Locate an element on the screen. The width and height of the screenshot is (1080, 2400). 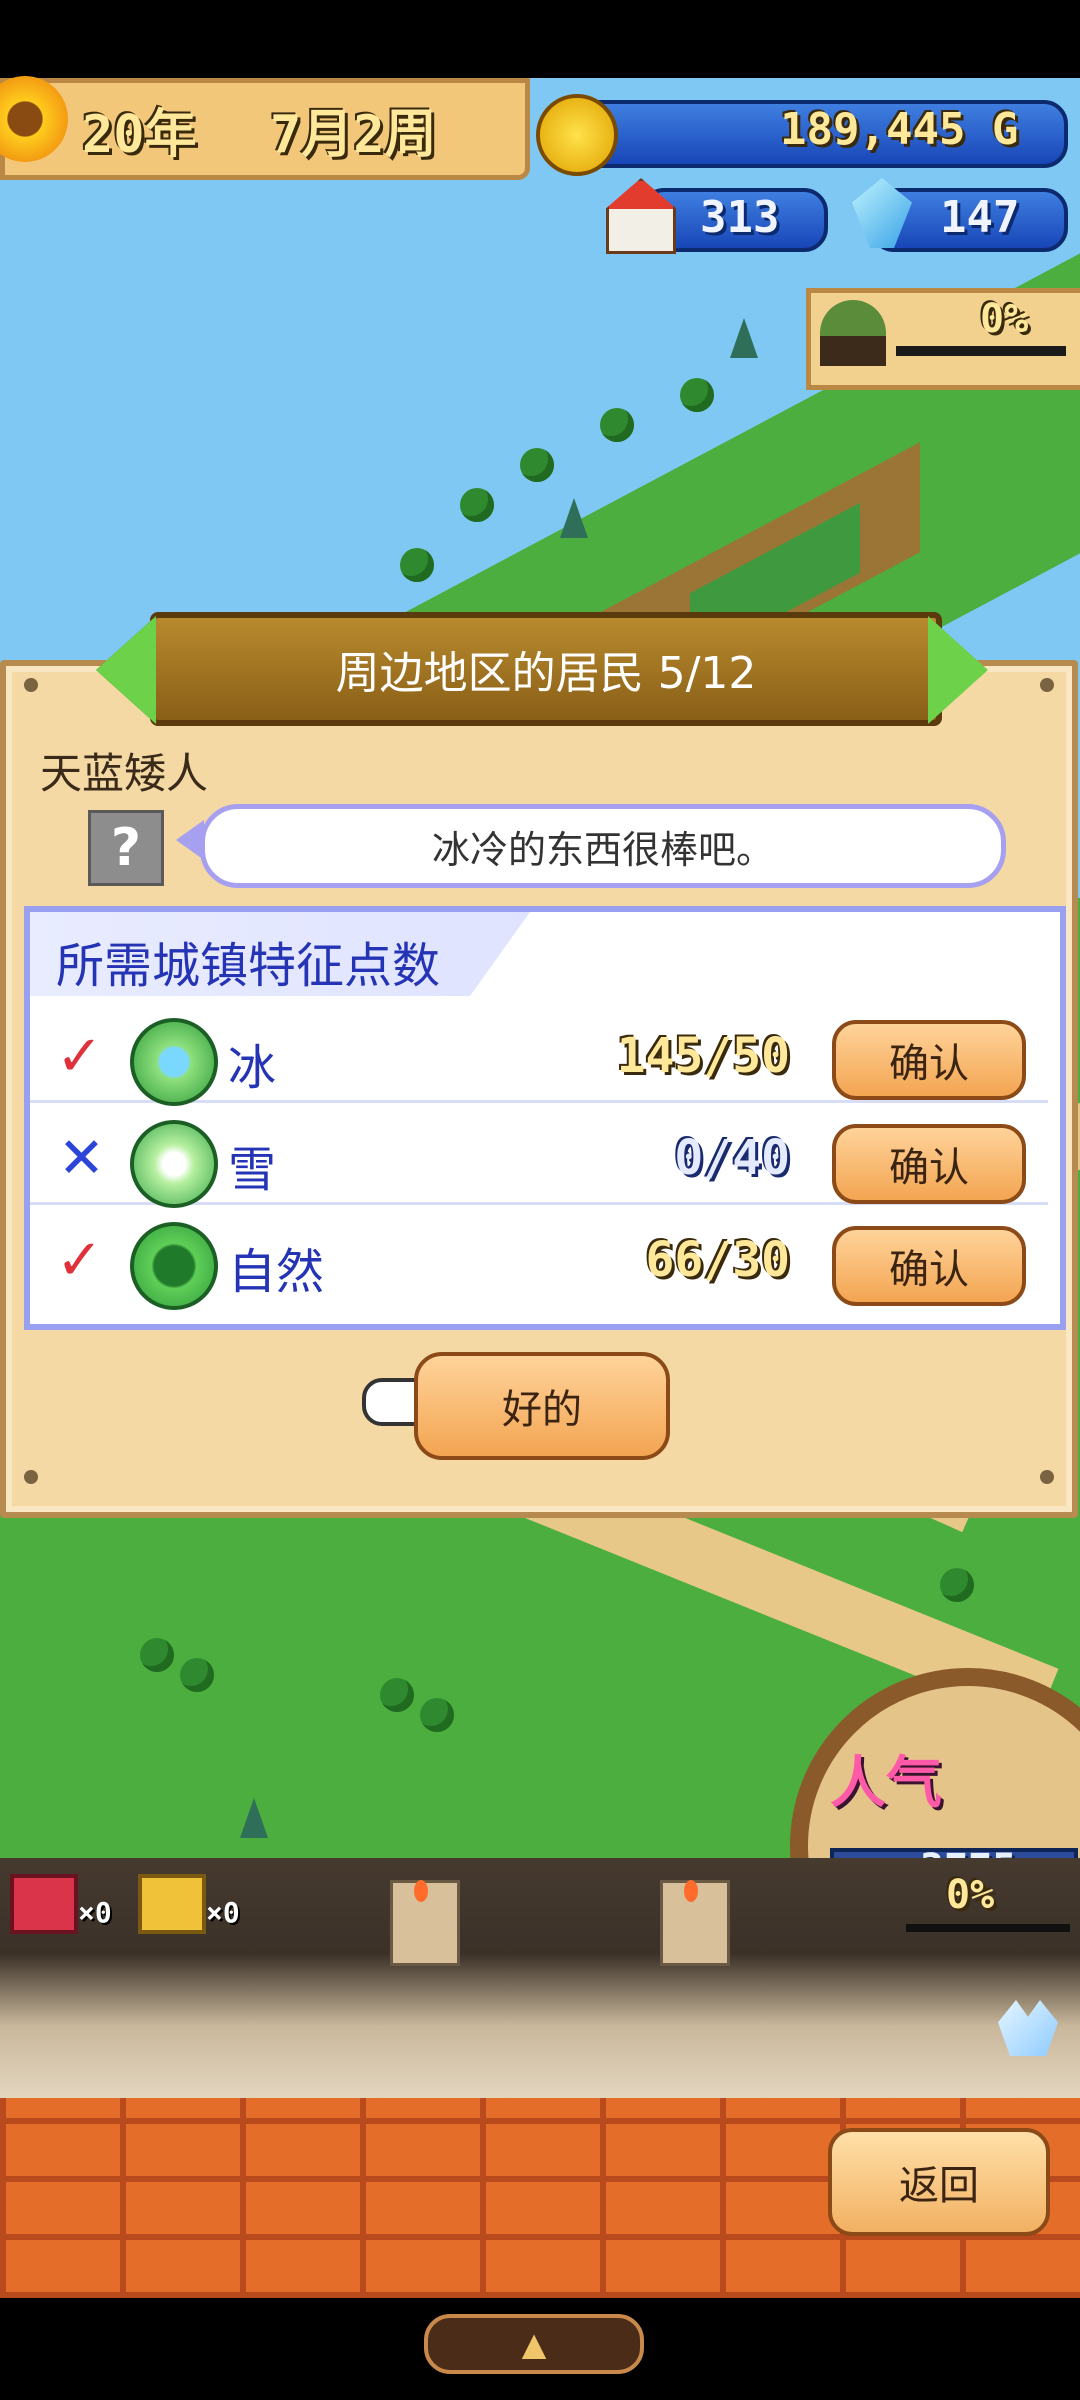
red-chest-icon is located at coordinates (44, 1904).